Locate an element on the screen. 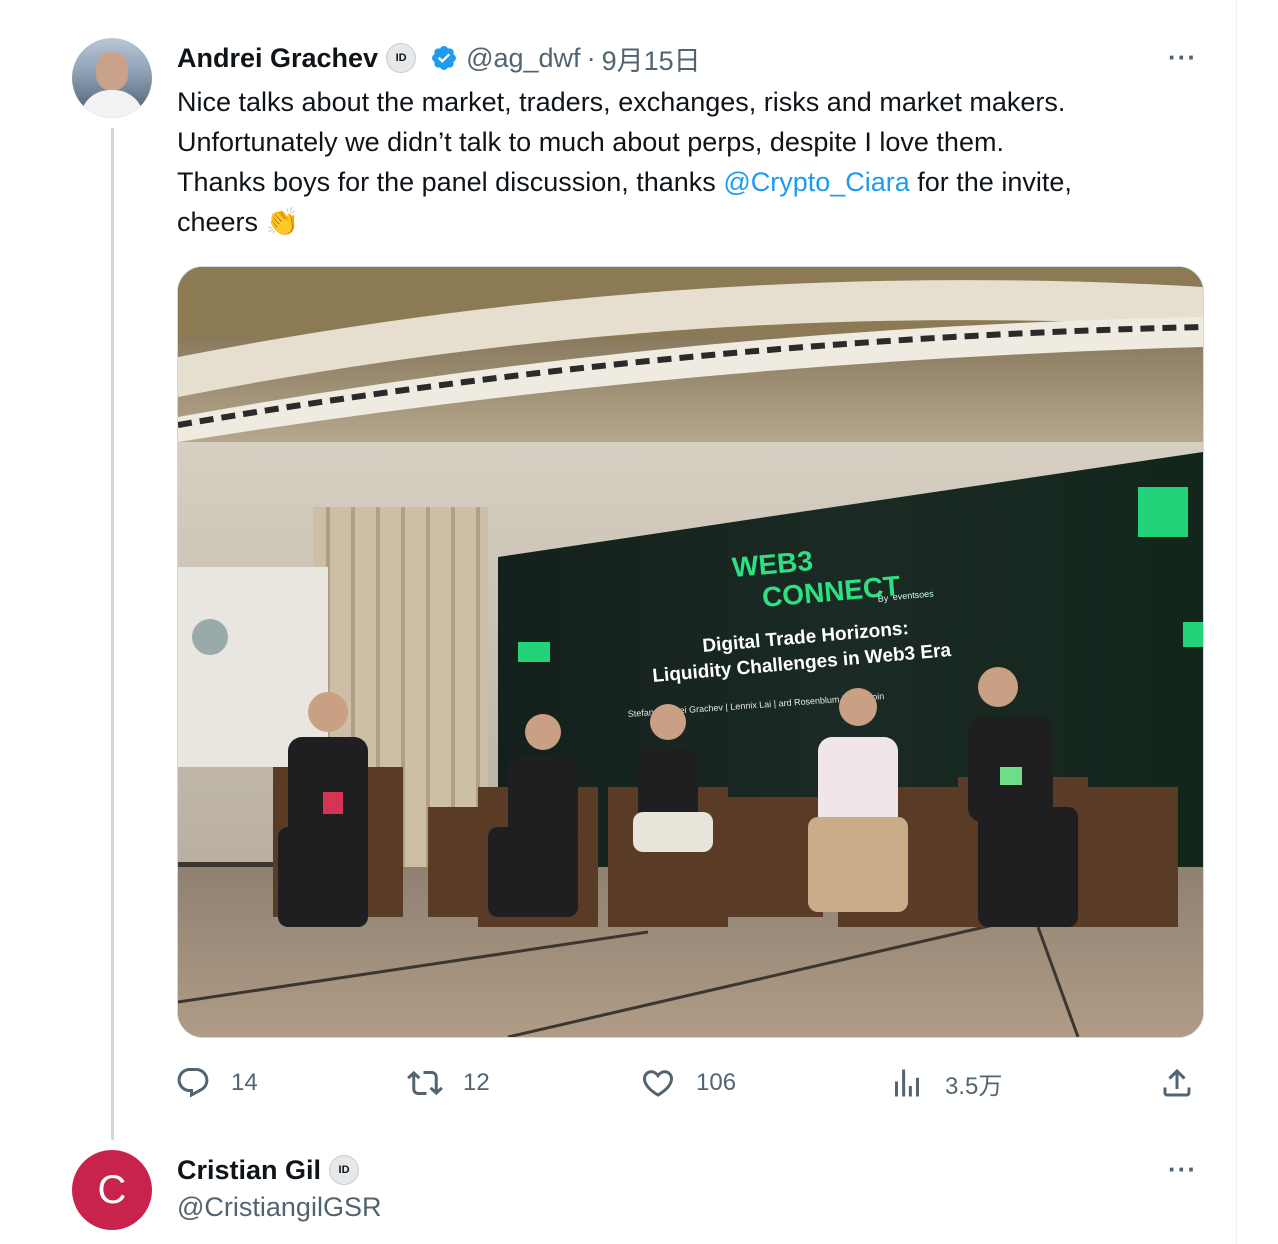 The width and height of the screenshot is (1278, 1244). reply-more-options-icon: ··· is located at coordinates (1182, 1169).